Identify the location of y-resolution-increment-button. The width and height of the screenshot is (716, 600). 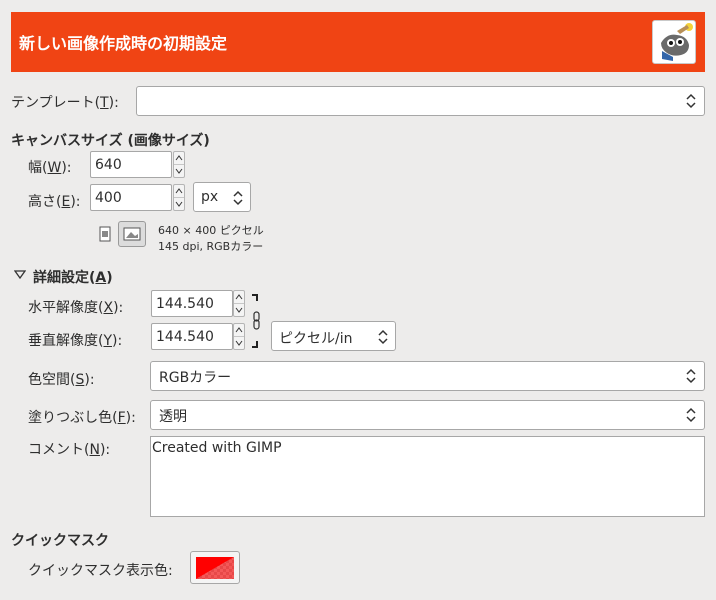
(239, 330).